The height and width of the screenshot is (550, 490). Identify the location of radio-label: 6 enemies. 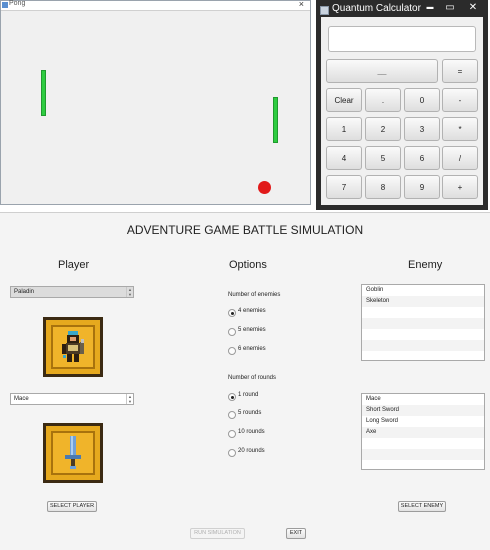
(252, 349).